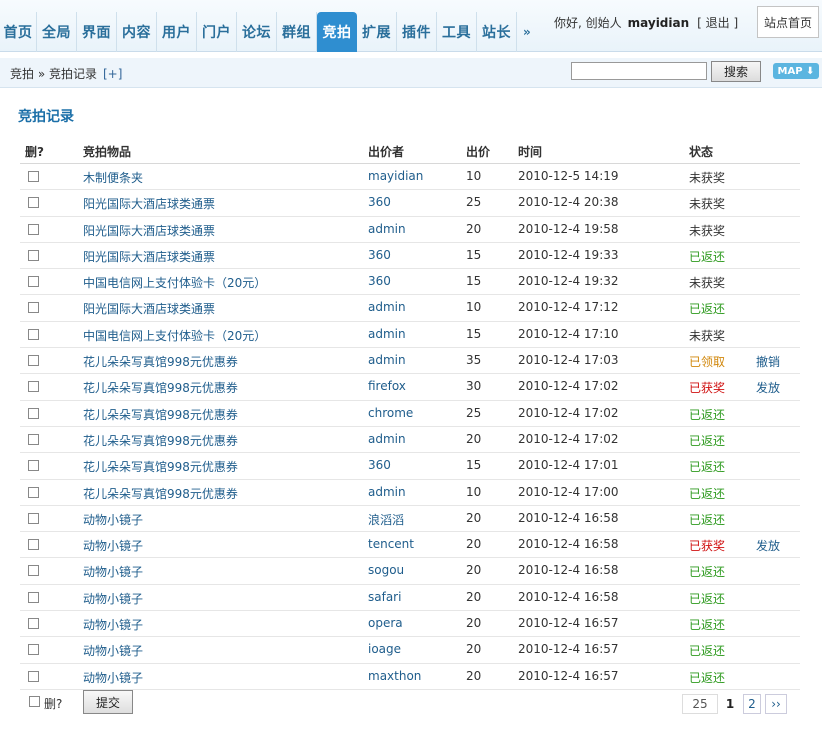 The height and width of the screenshot is (743, 822). I want to click on site-home-button: 站点首页, so click(788, 22).